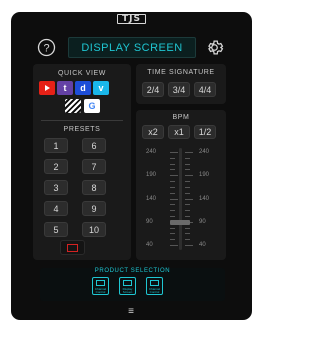 Image resolution: width=320 pixels, height=345 pixels. I want to click on product-selection-title: PRODUCT SELECTION, so click(132, 271).